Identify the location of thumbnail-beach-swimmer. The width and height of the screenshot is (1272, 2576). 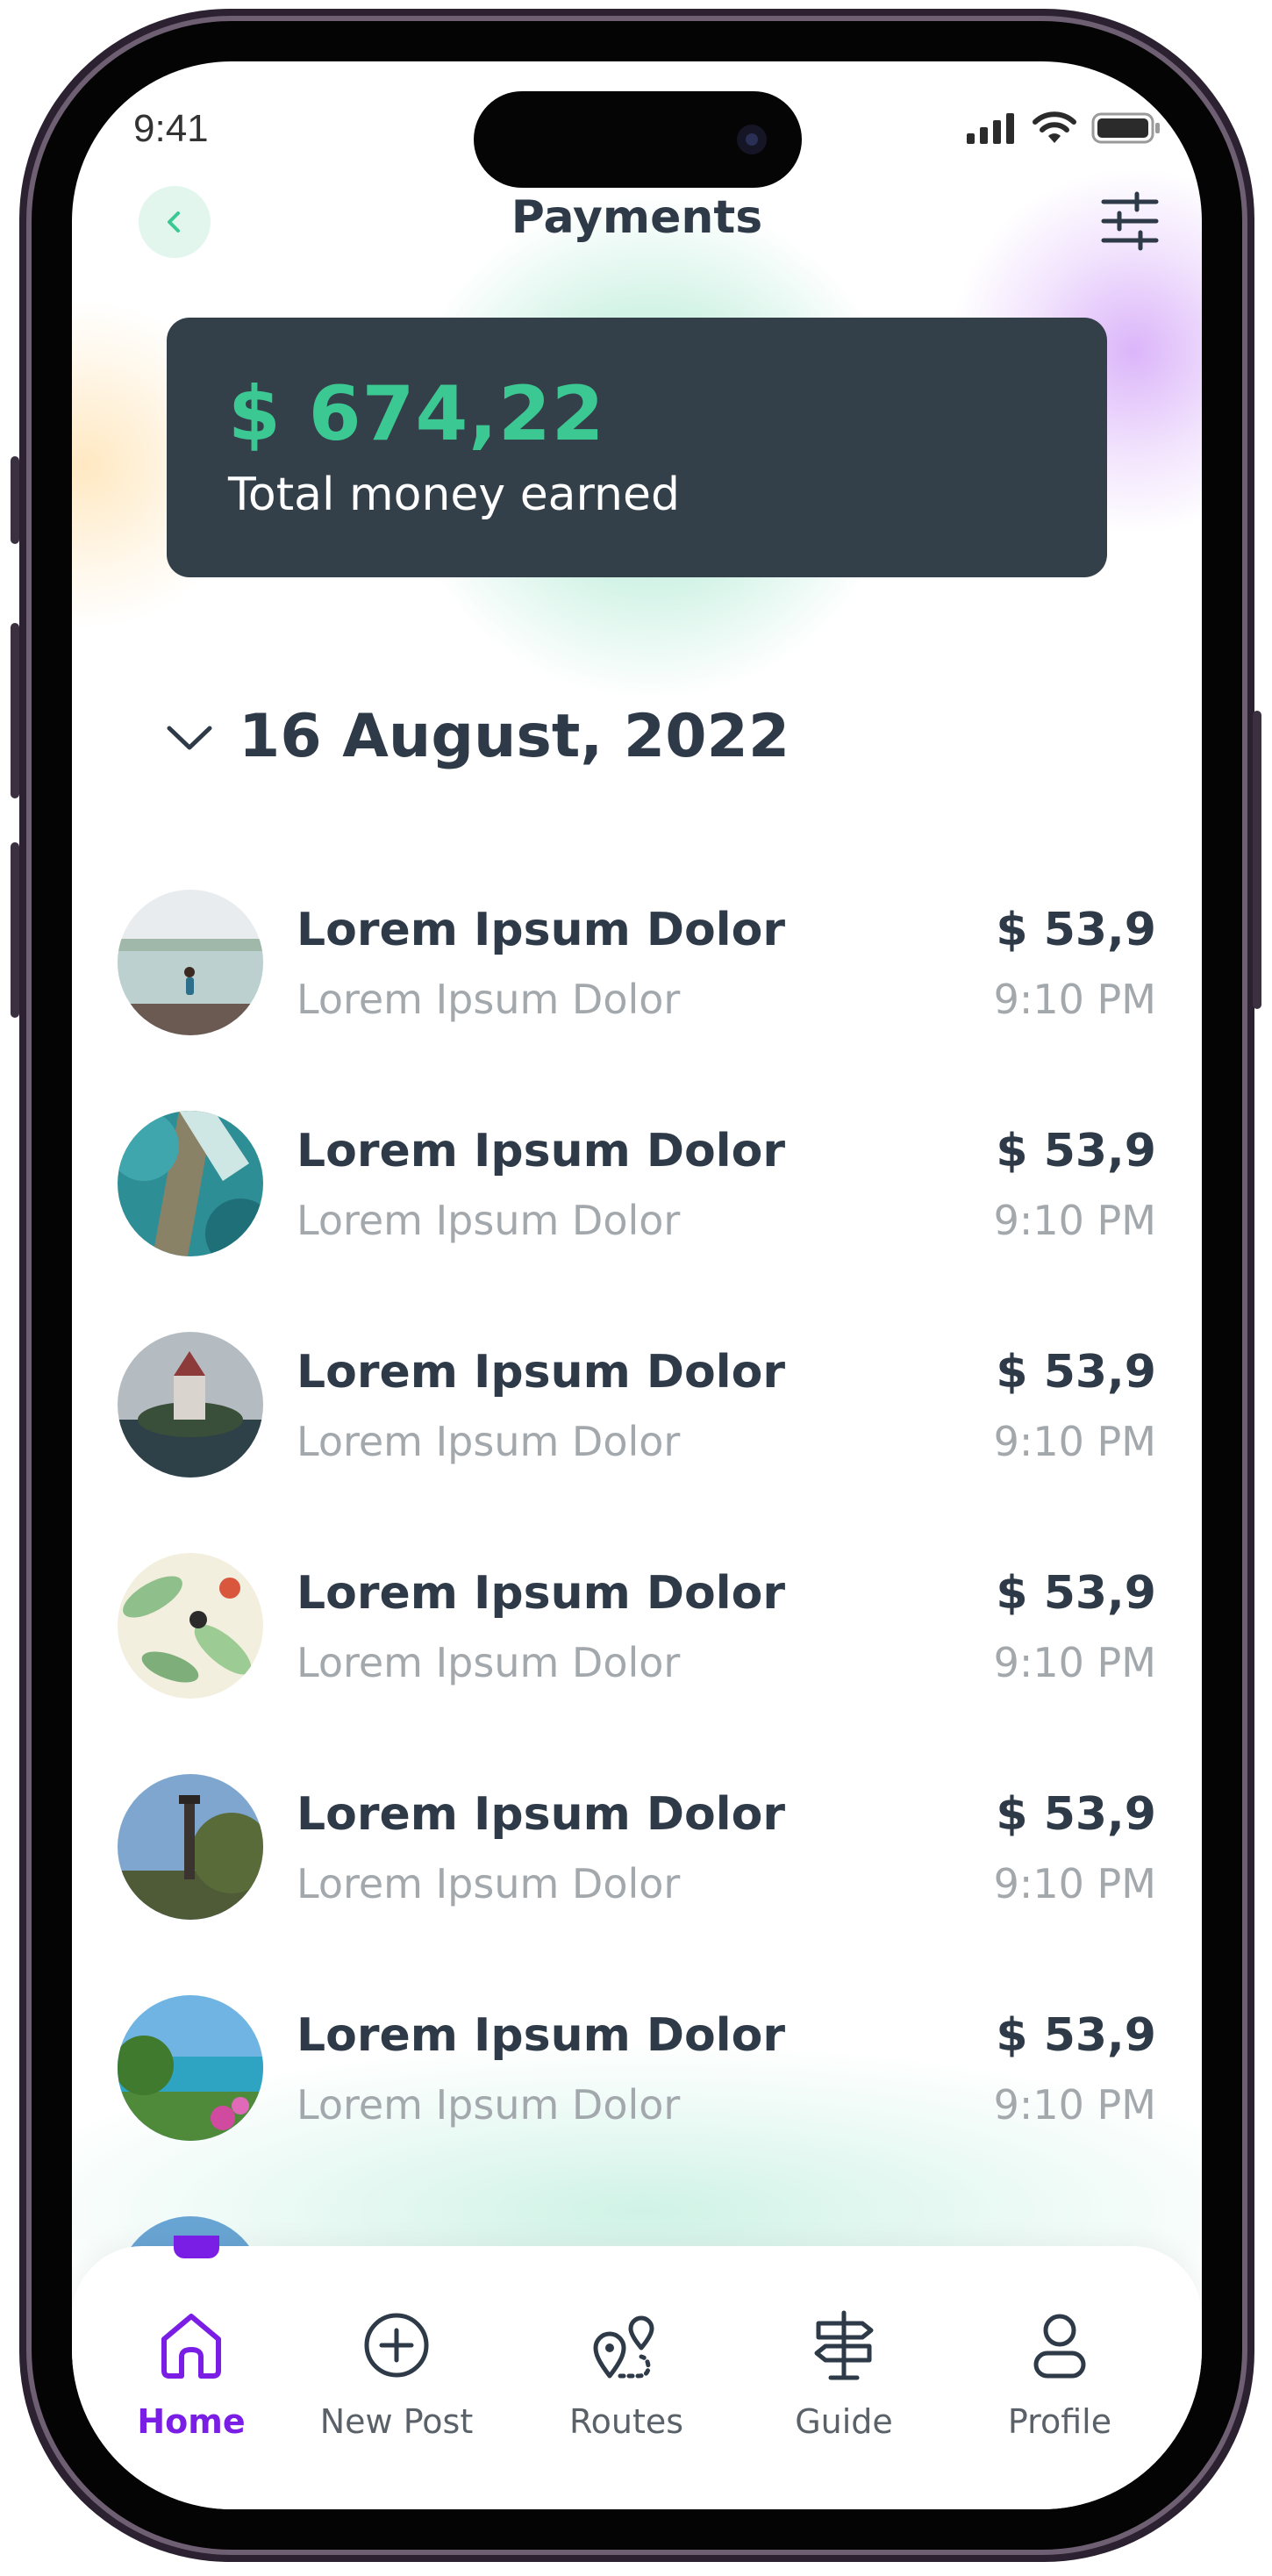
(190, 962).